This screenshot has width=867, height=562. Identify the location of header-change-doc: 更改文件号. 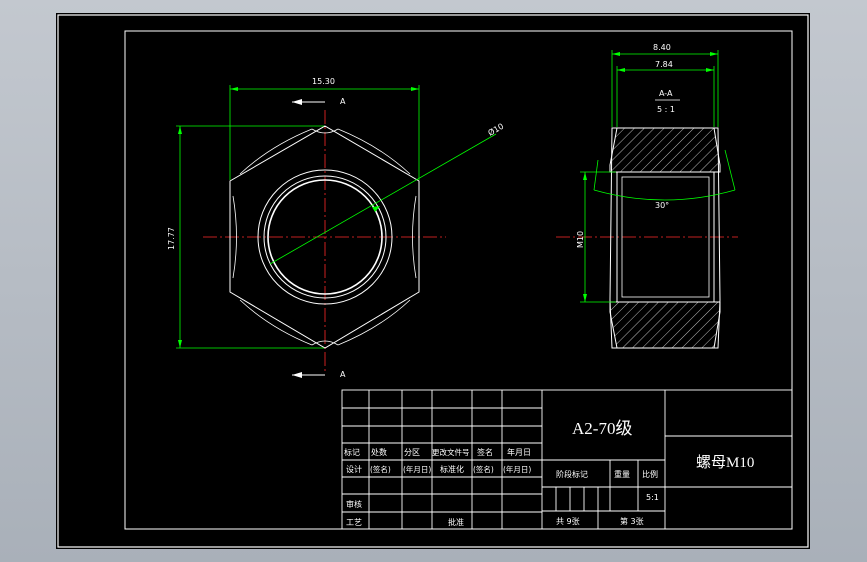
(451, 452).